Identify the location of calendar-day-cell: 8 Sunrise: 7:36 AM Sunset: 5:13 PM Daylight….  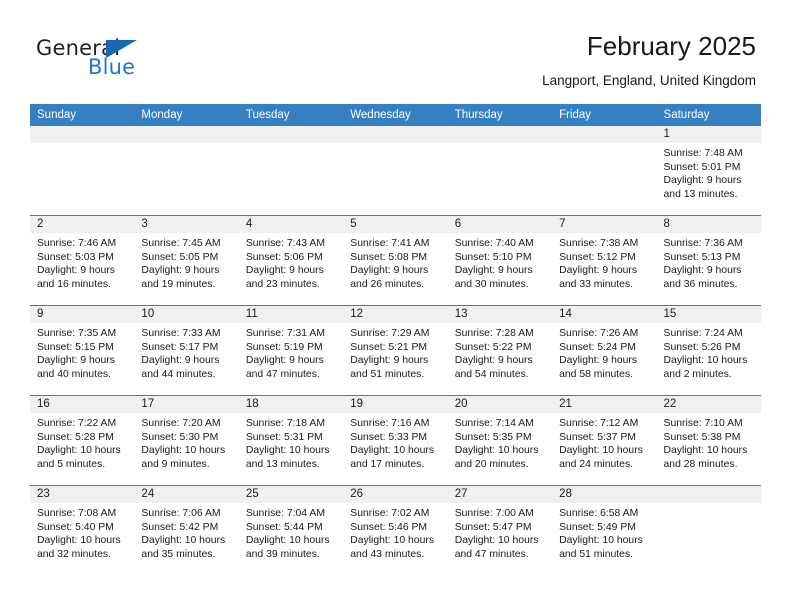
(708, 260).